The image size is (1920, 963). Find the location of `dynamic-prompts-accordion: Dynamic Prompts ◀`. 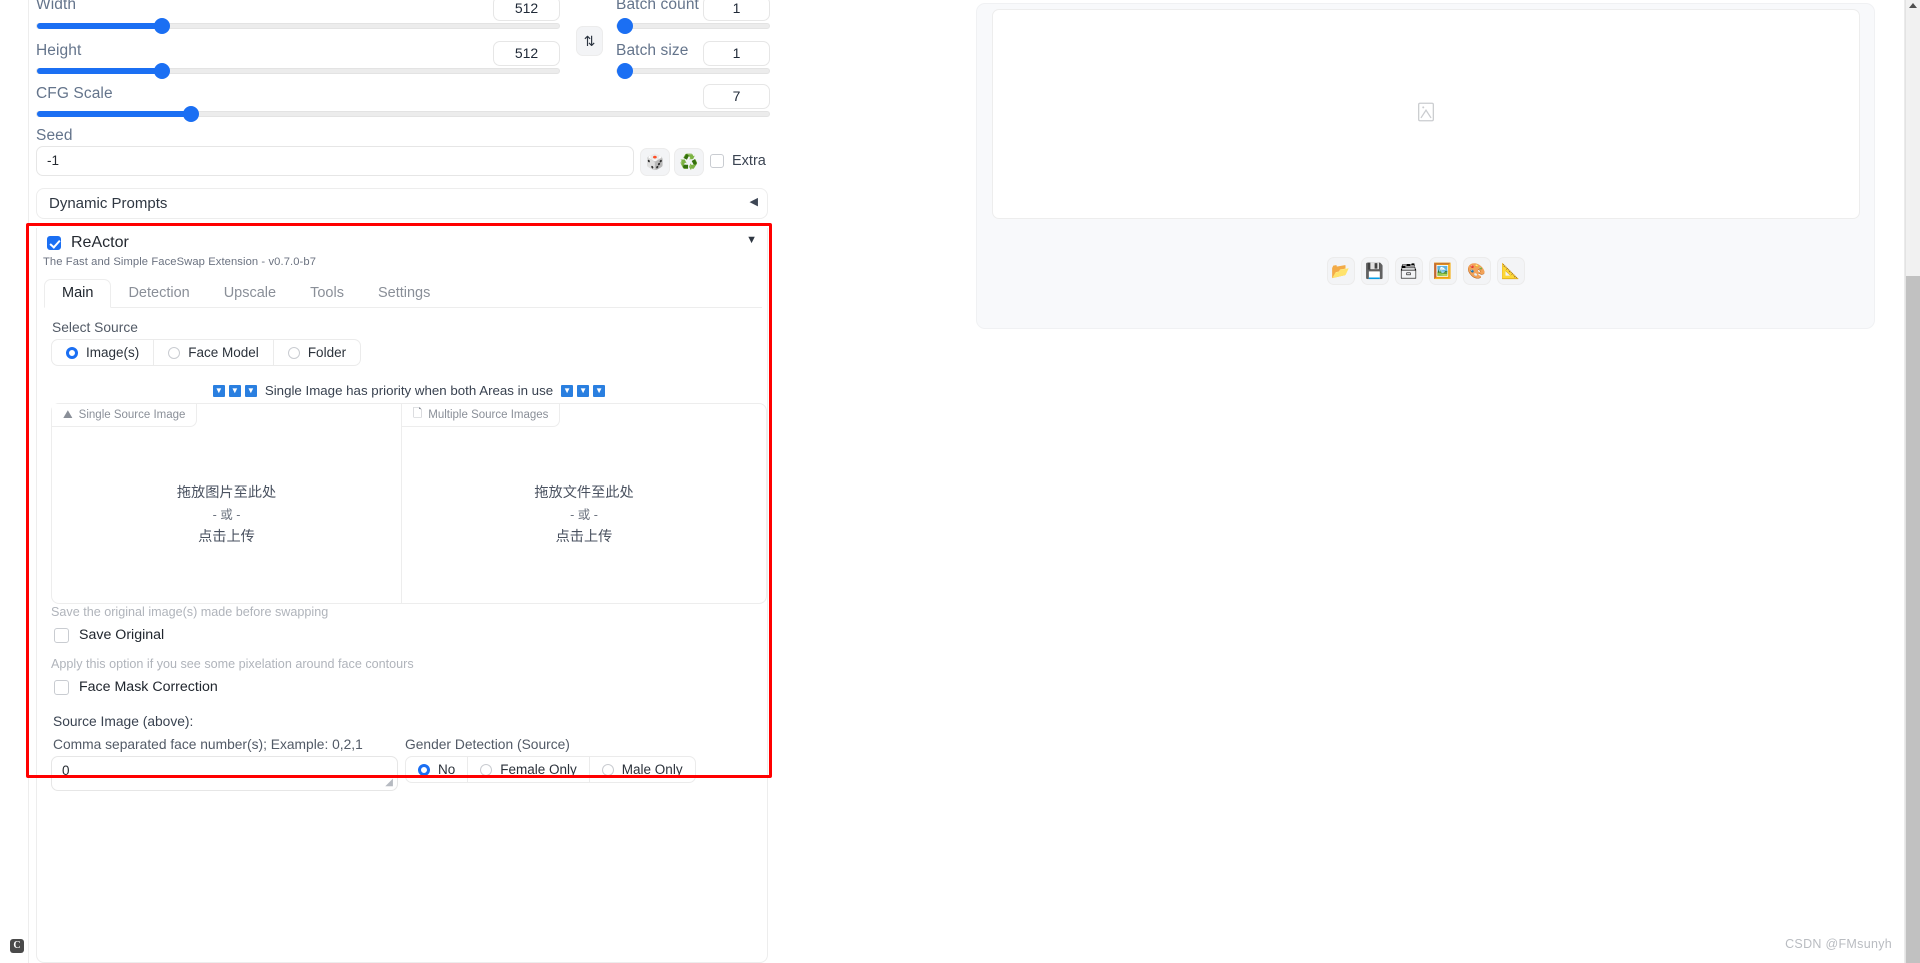

dynamic-prompts-accordion: Dynamic Prompts ◀ is located at coordinates (402, 203).